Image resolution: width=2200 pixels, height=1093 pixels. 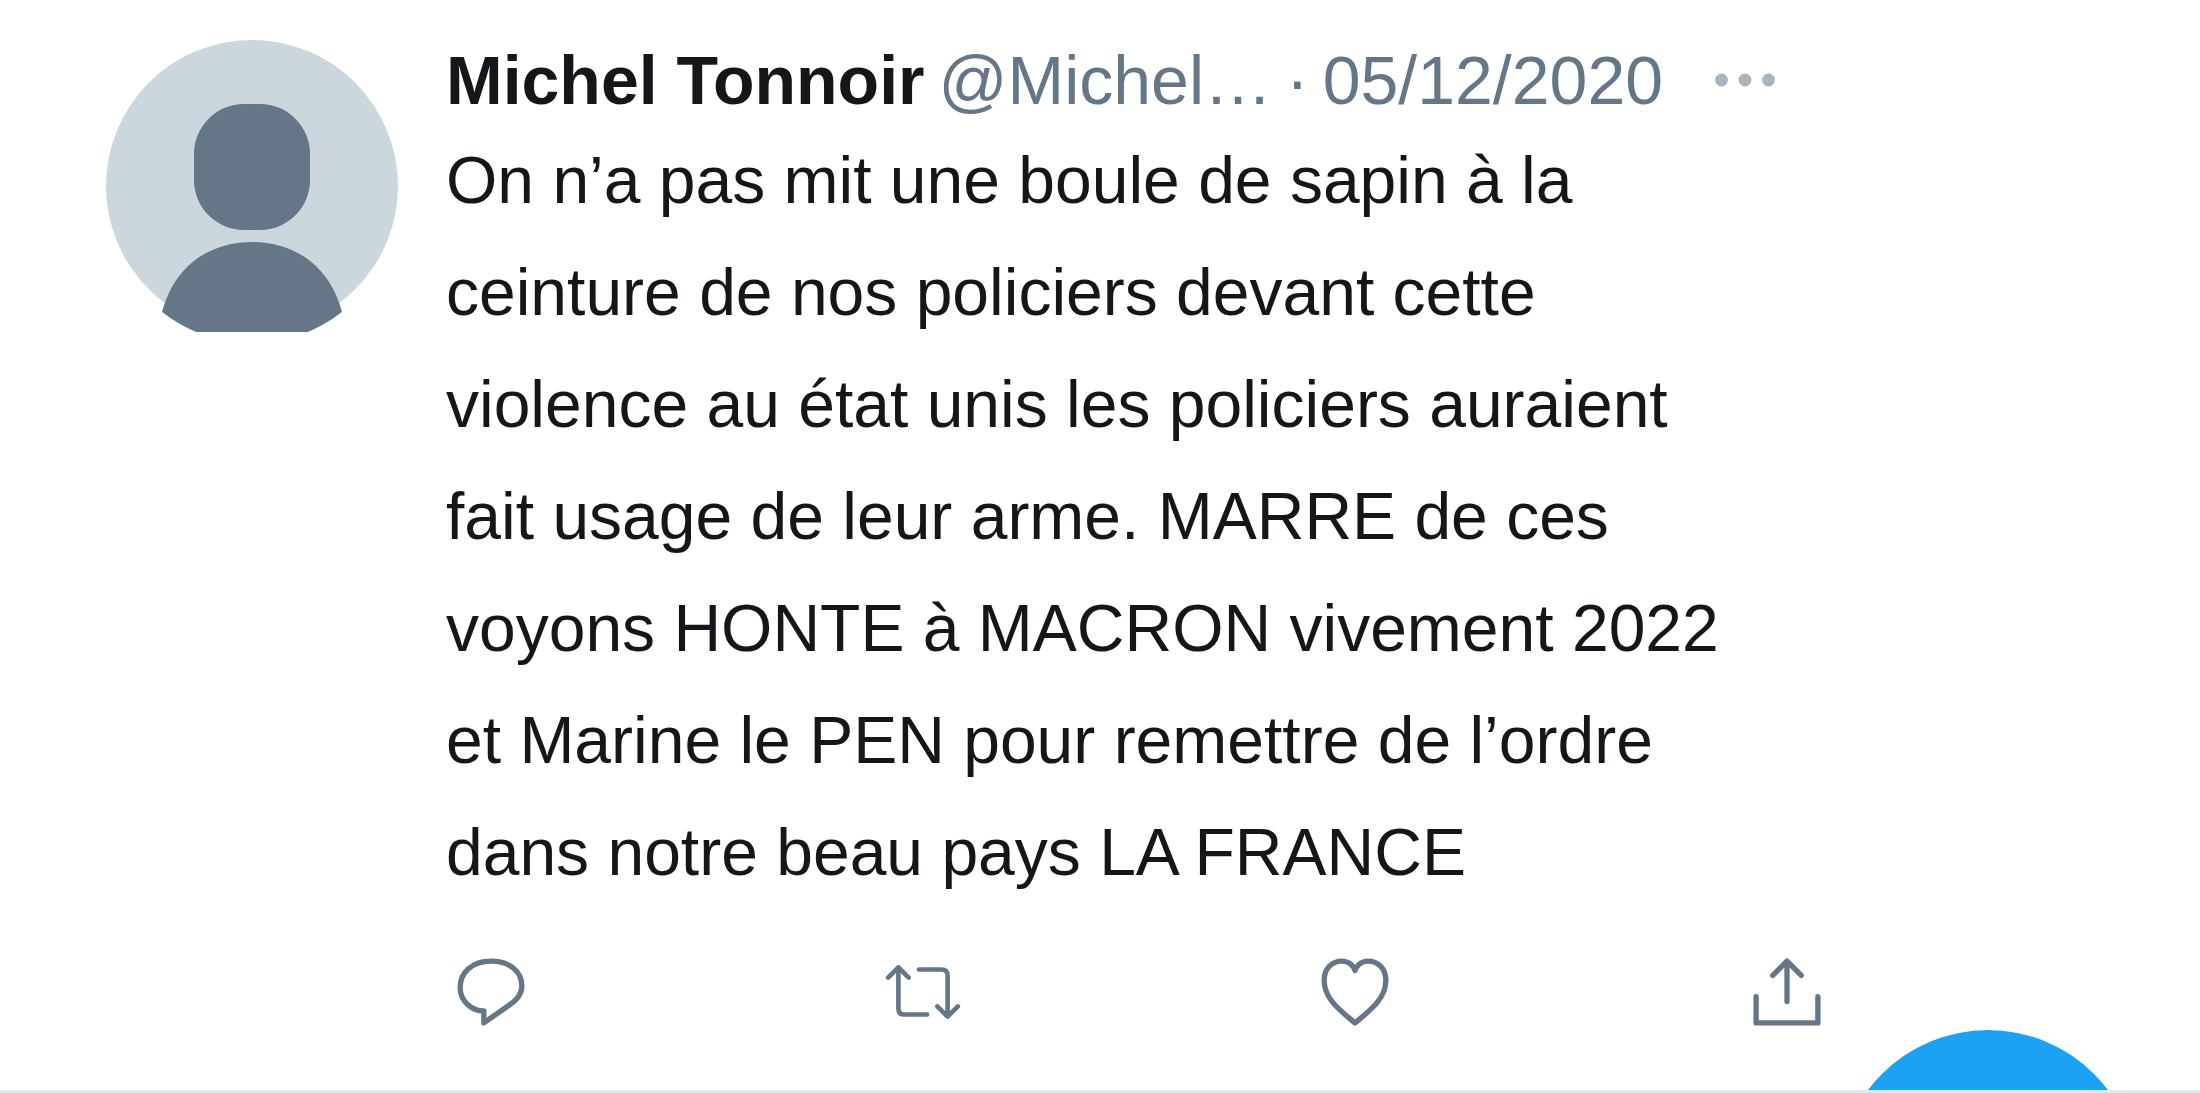 I want to click on author-name: Michel Tonnoir, so click(x=685, y=80).